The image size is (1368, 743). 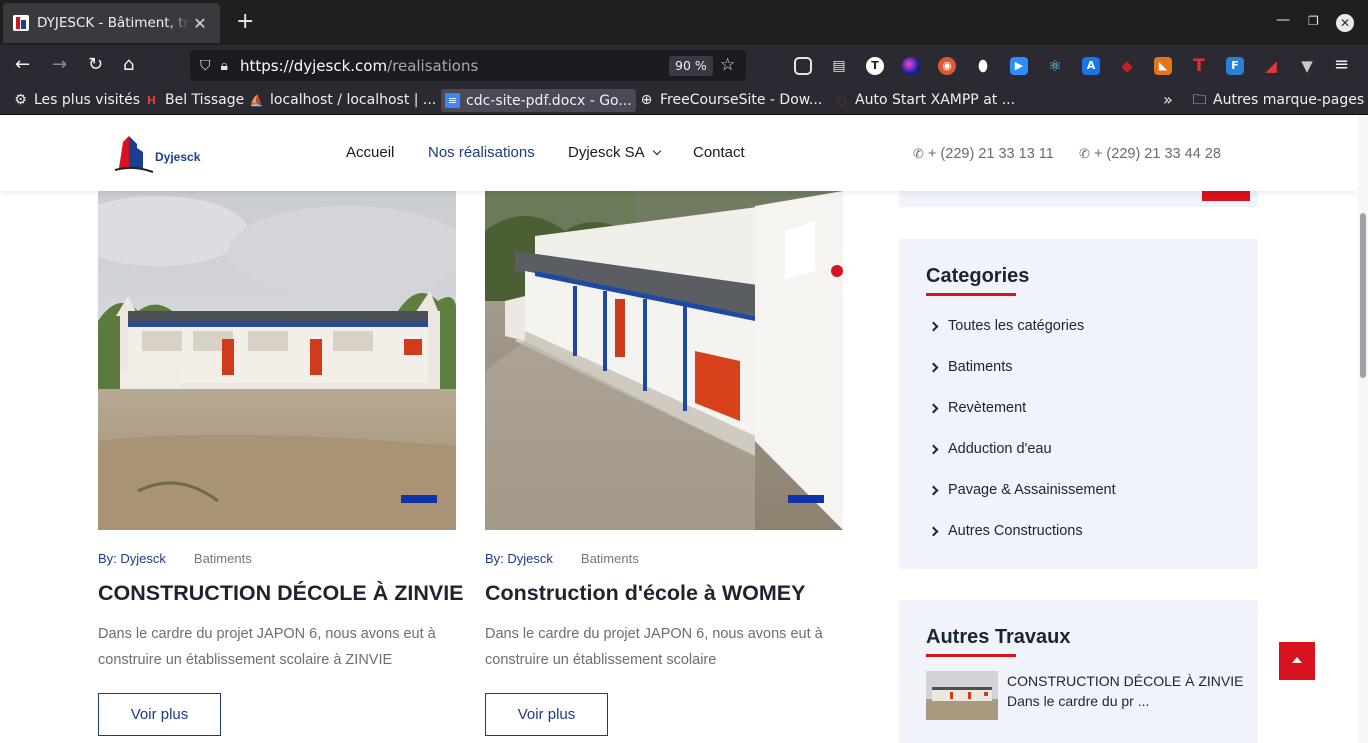 I want to click on close-window-icon: ✕, so click(x=1345, y=23).